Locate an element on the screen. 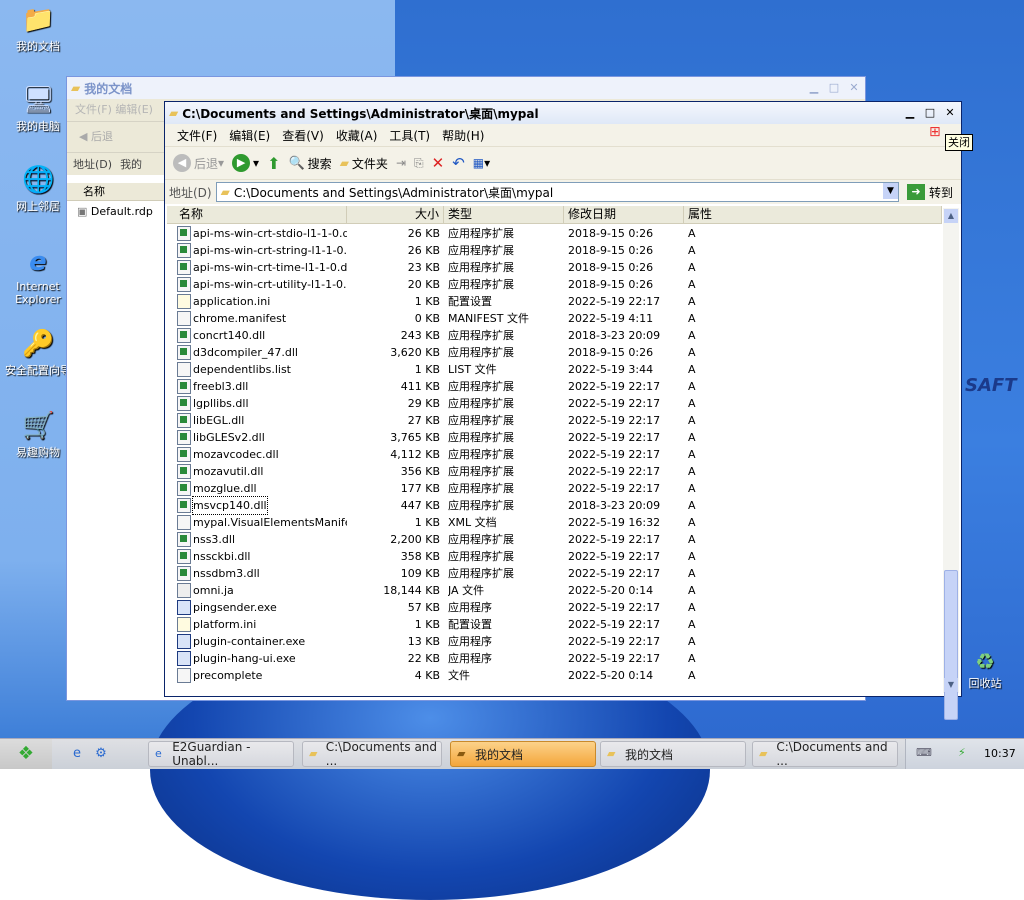 This screenshot has width=1024, height=900. file-name: plugin-container.exe is located at coordinates (249, 641).